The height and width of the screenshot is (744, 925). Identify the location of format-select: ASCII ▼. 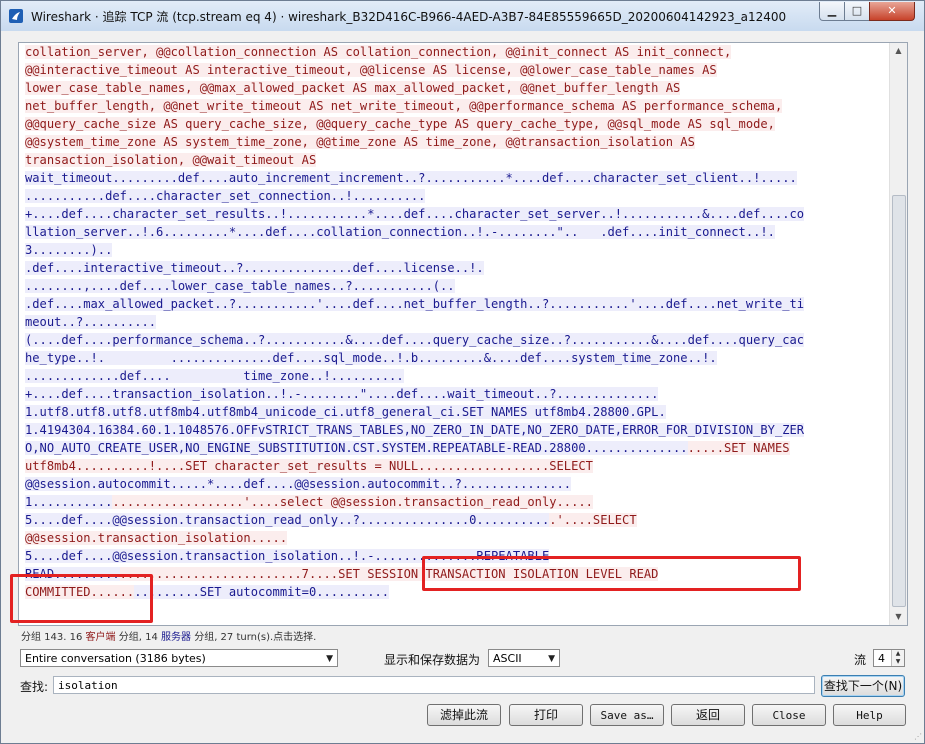
(524, 658).